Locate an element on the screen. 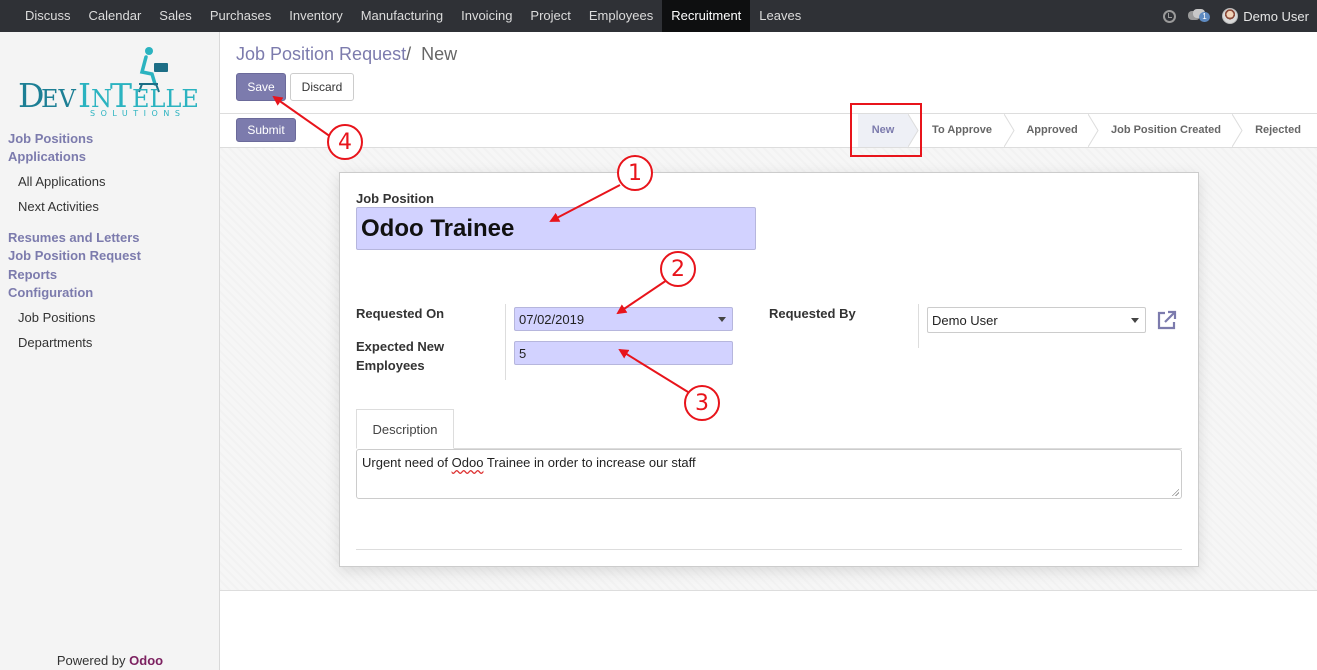 The height and width of the screenshot is (670, 1317). menu-purchases: Purchases is located at coordinates (240, 16).